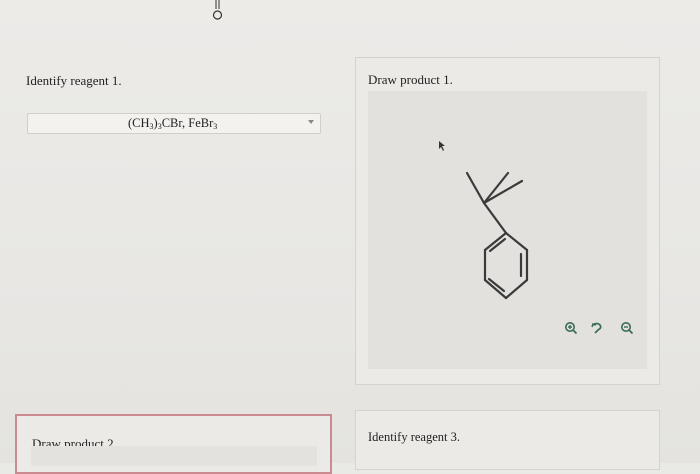  I want to click on product2-canvas, so click(174, 456).